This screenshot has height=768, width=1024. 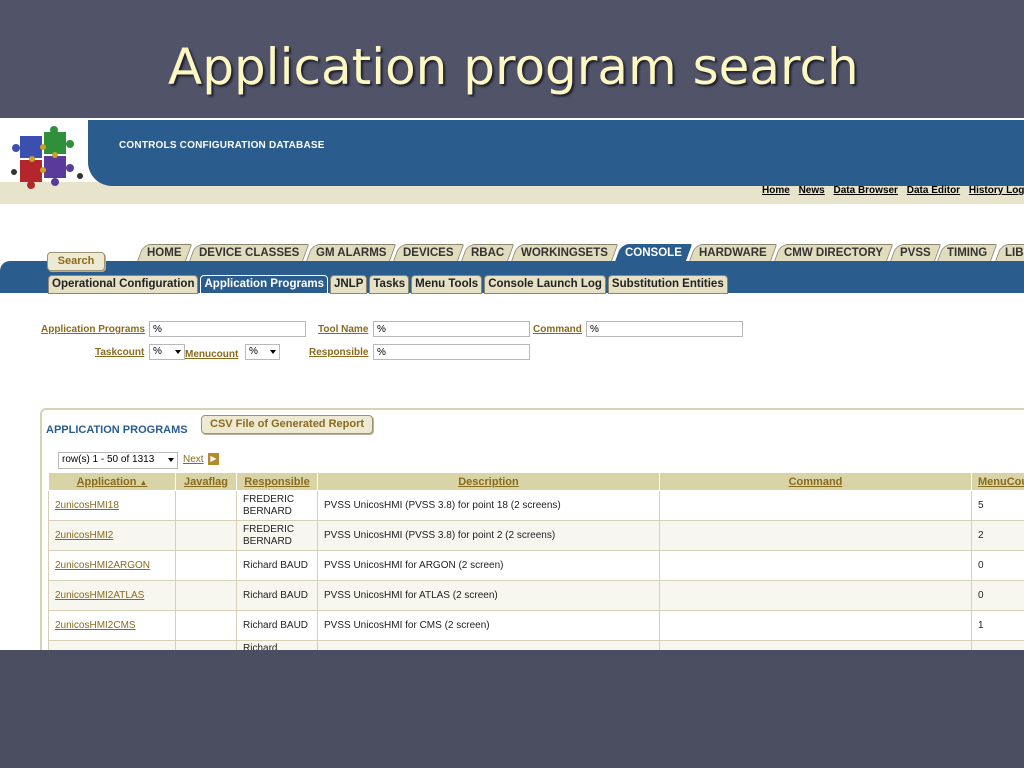 I want to click on pagination-value: row(s) 1 - 50 of 1313, so click(x=108, y=459).